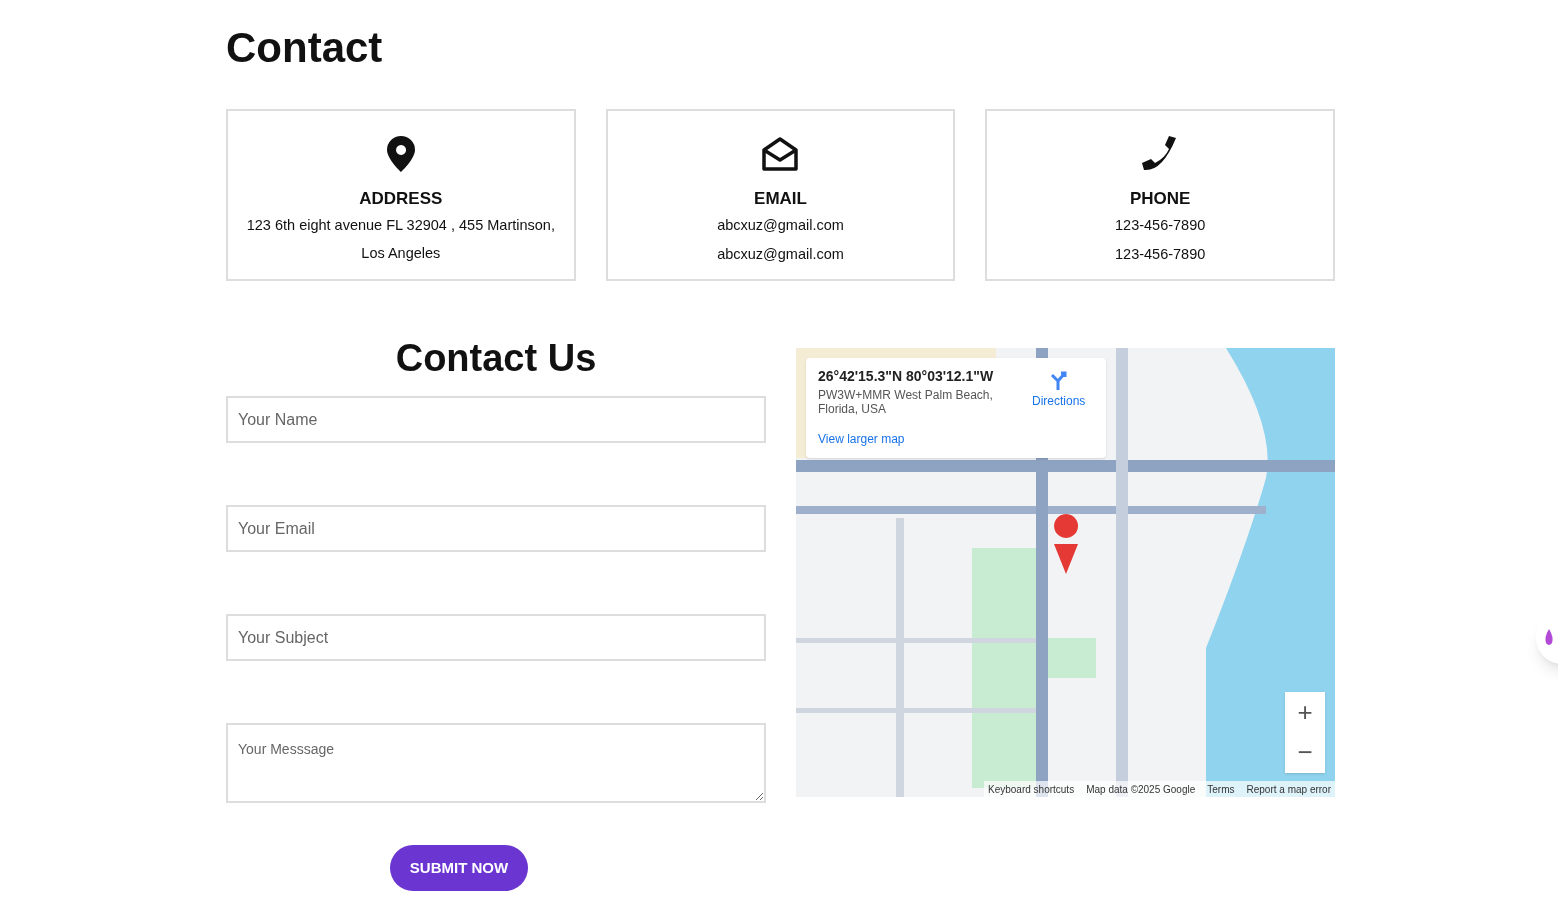 The height and width of the screenshot is (915, 1558). Describe the element at coordinates (400, 154) in the screenshot. I see `map-pin-icon` at that location.